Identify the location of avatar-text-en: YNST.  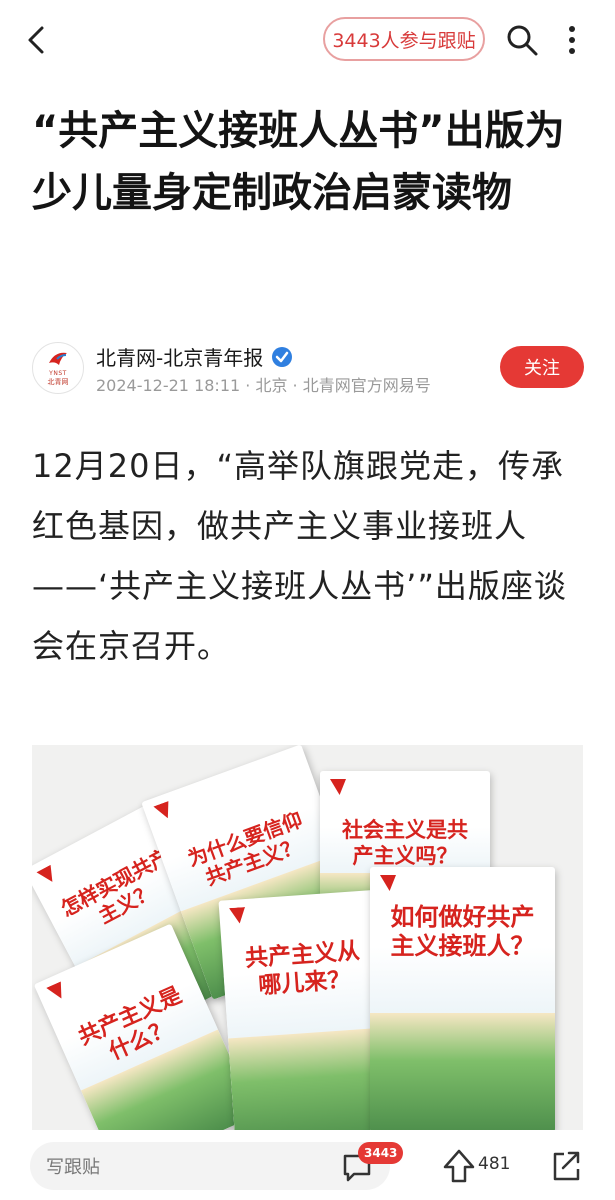
(58, 373).